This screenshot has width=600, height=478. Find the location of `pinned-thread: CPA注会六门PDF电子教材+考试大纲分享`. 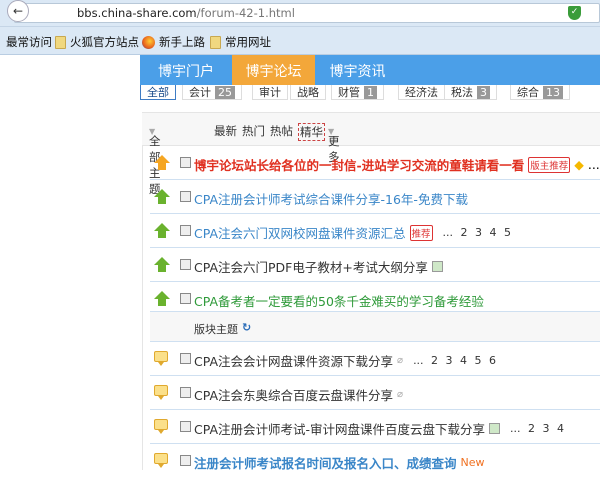

pinned-thread: CPA注会六门PDF电子教材+考试大纲分享 is located at coordinates (375, 265).